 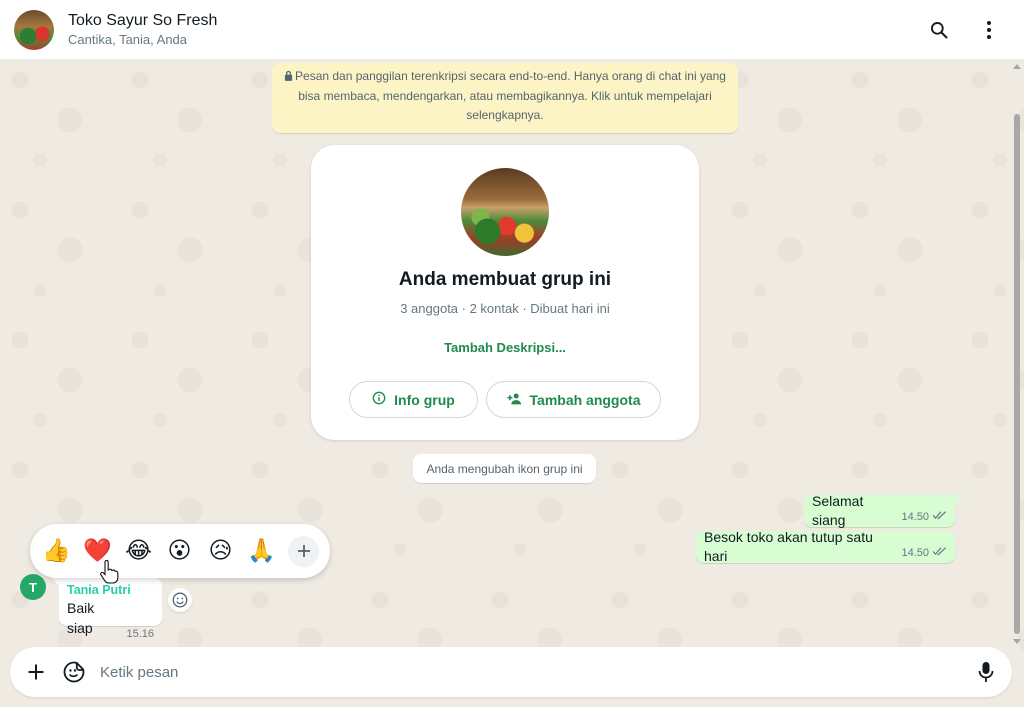 What do you see at coordinates (512, 30) in the screenshot?
I see `chat-header: Toko Sayur So Fresh Cantika, Tania, Anda` at bounding box center [512, 30].